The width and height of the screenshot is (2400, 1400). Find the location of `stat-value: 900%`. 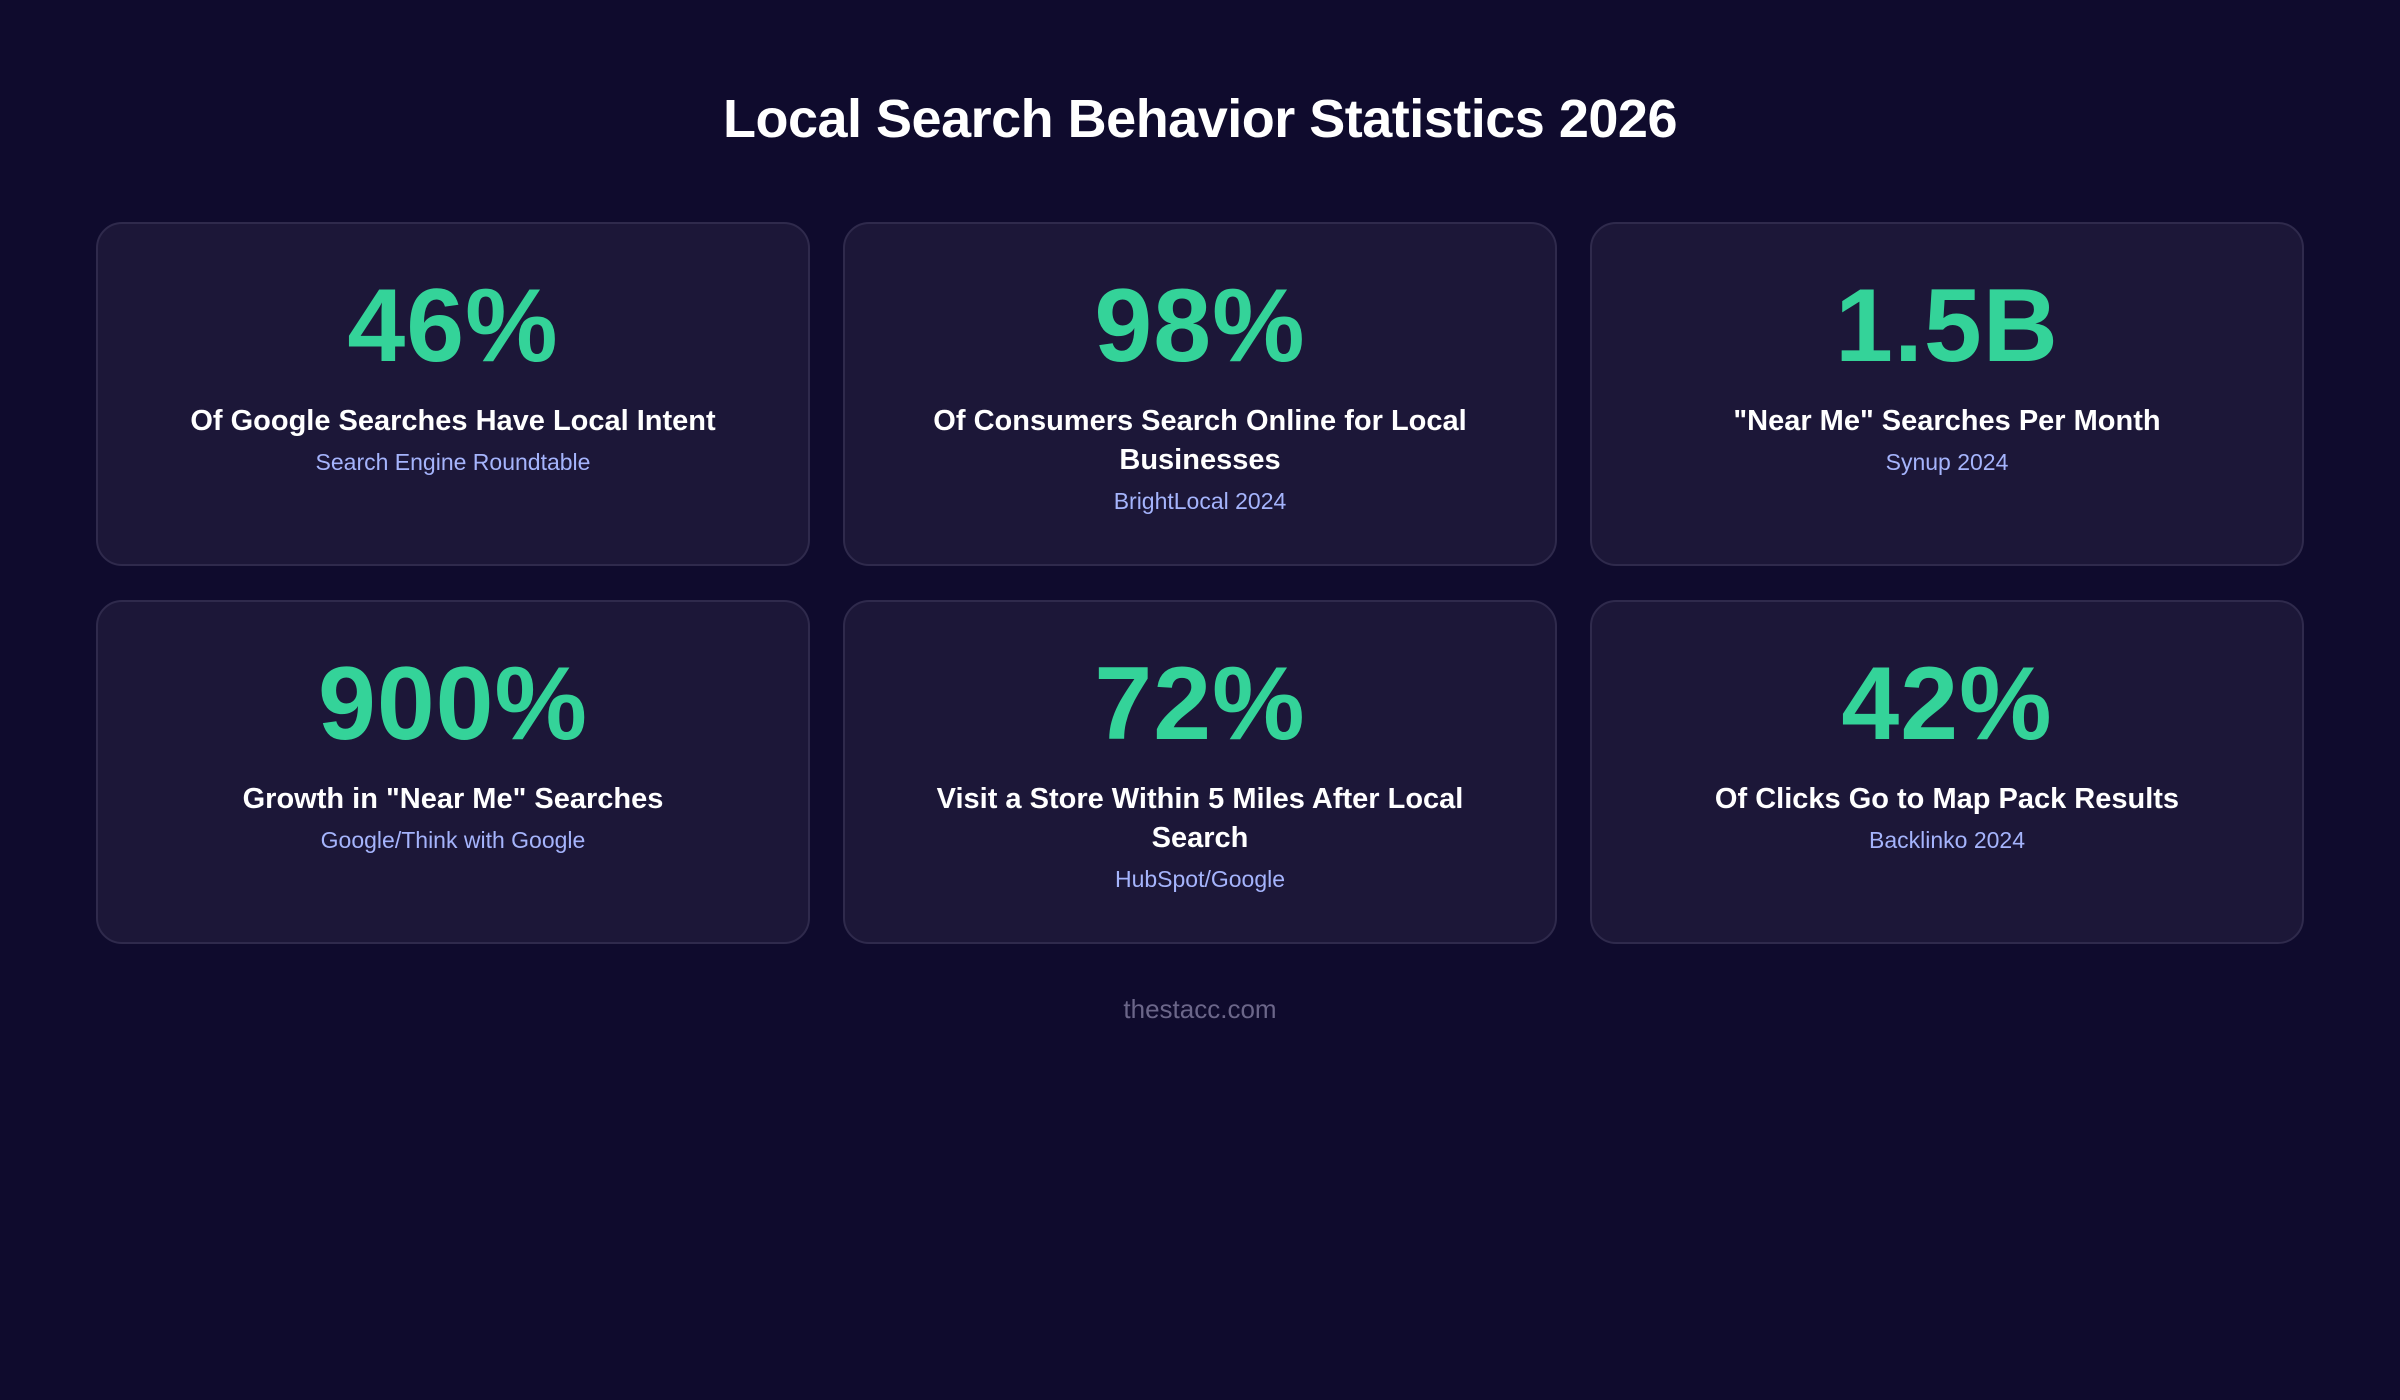

stat-value: 900% is located at coordinates (453, 704).